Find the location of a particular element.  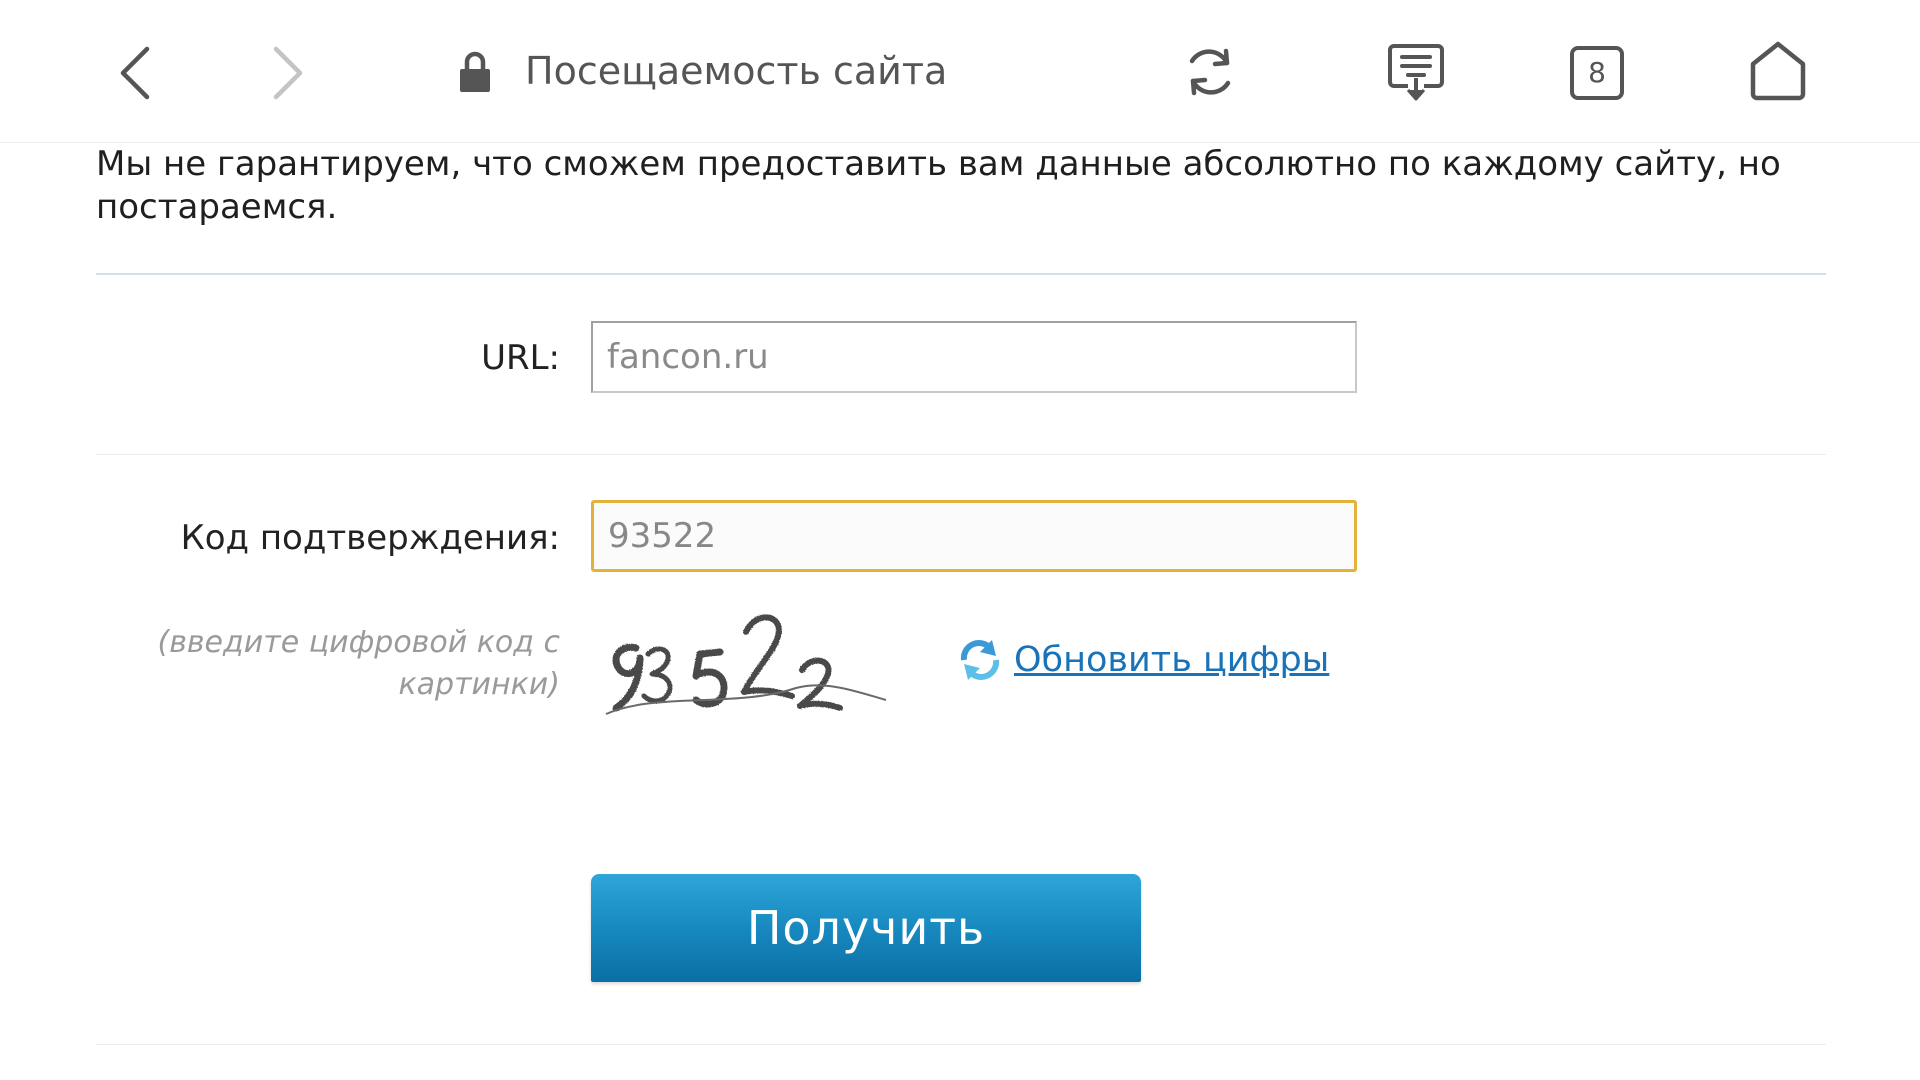

tabs-button: 8 is located at coordinates (1597, 73).